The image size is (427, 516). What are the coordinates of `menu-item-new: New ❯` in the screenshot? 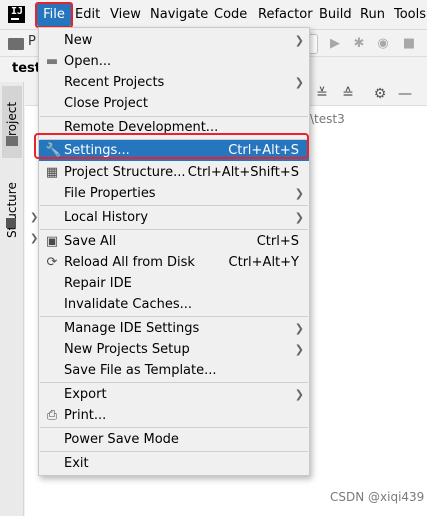 It's located at (174, 40).